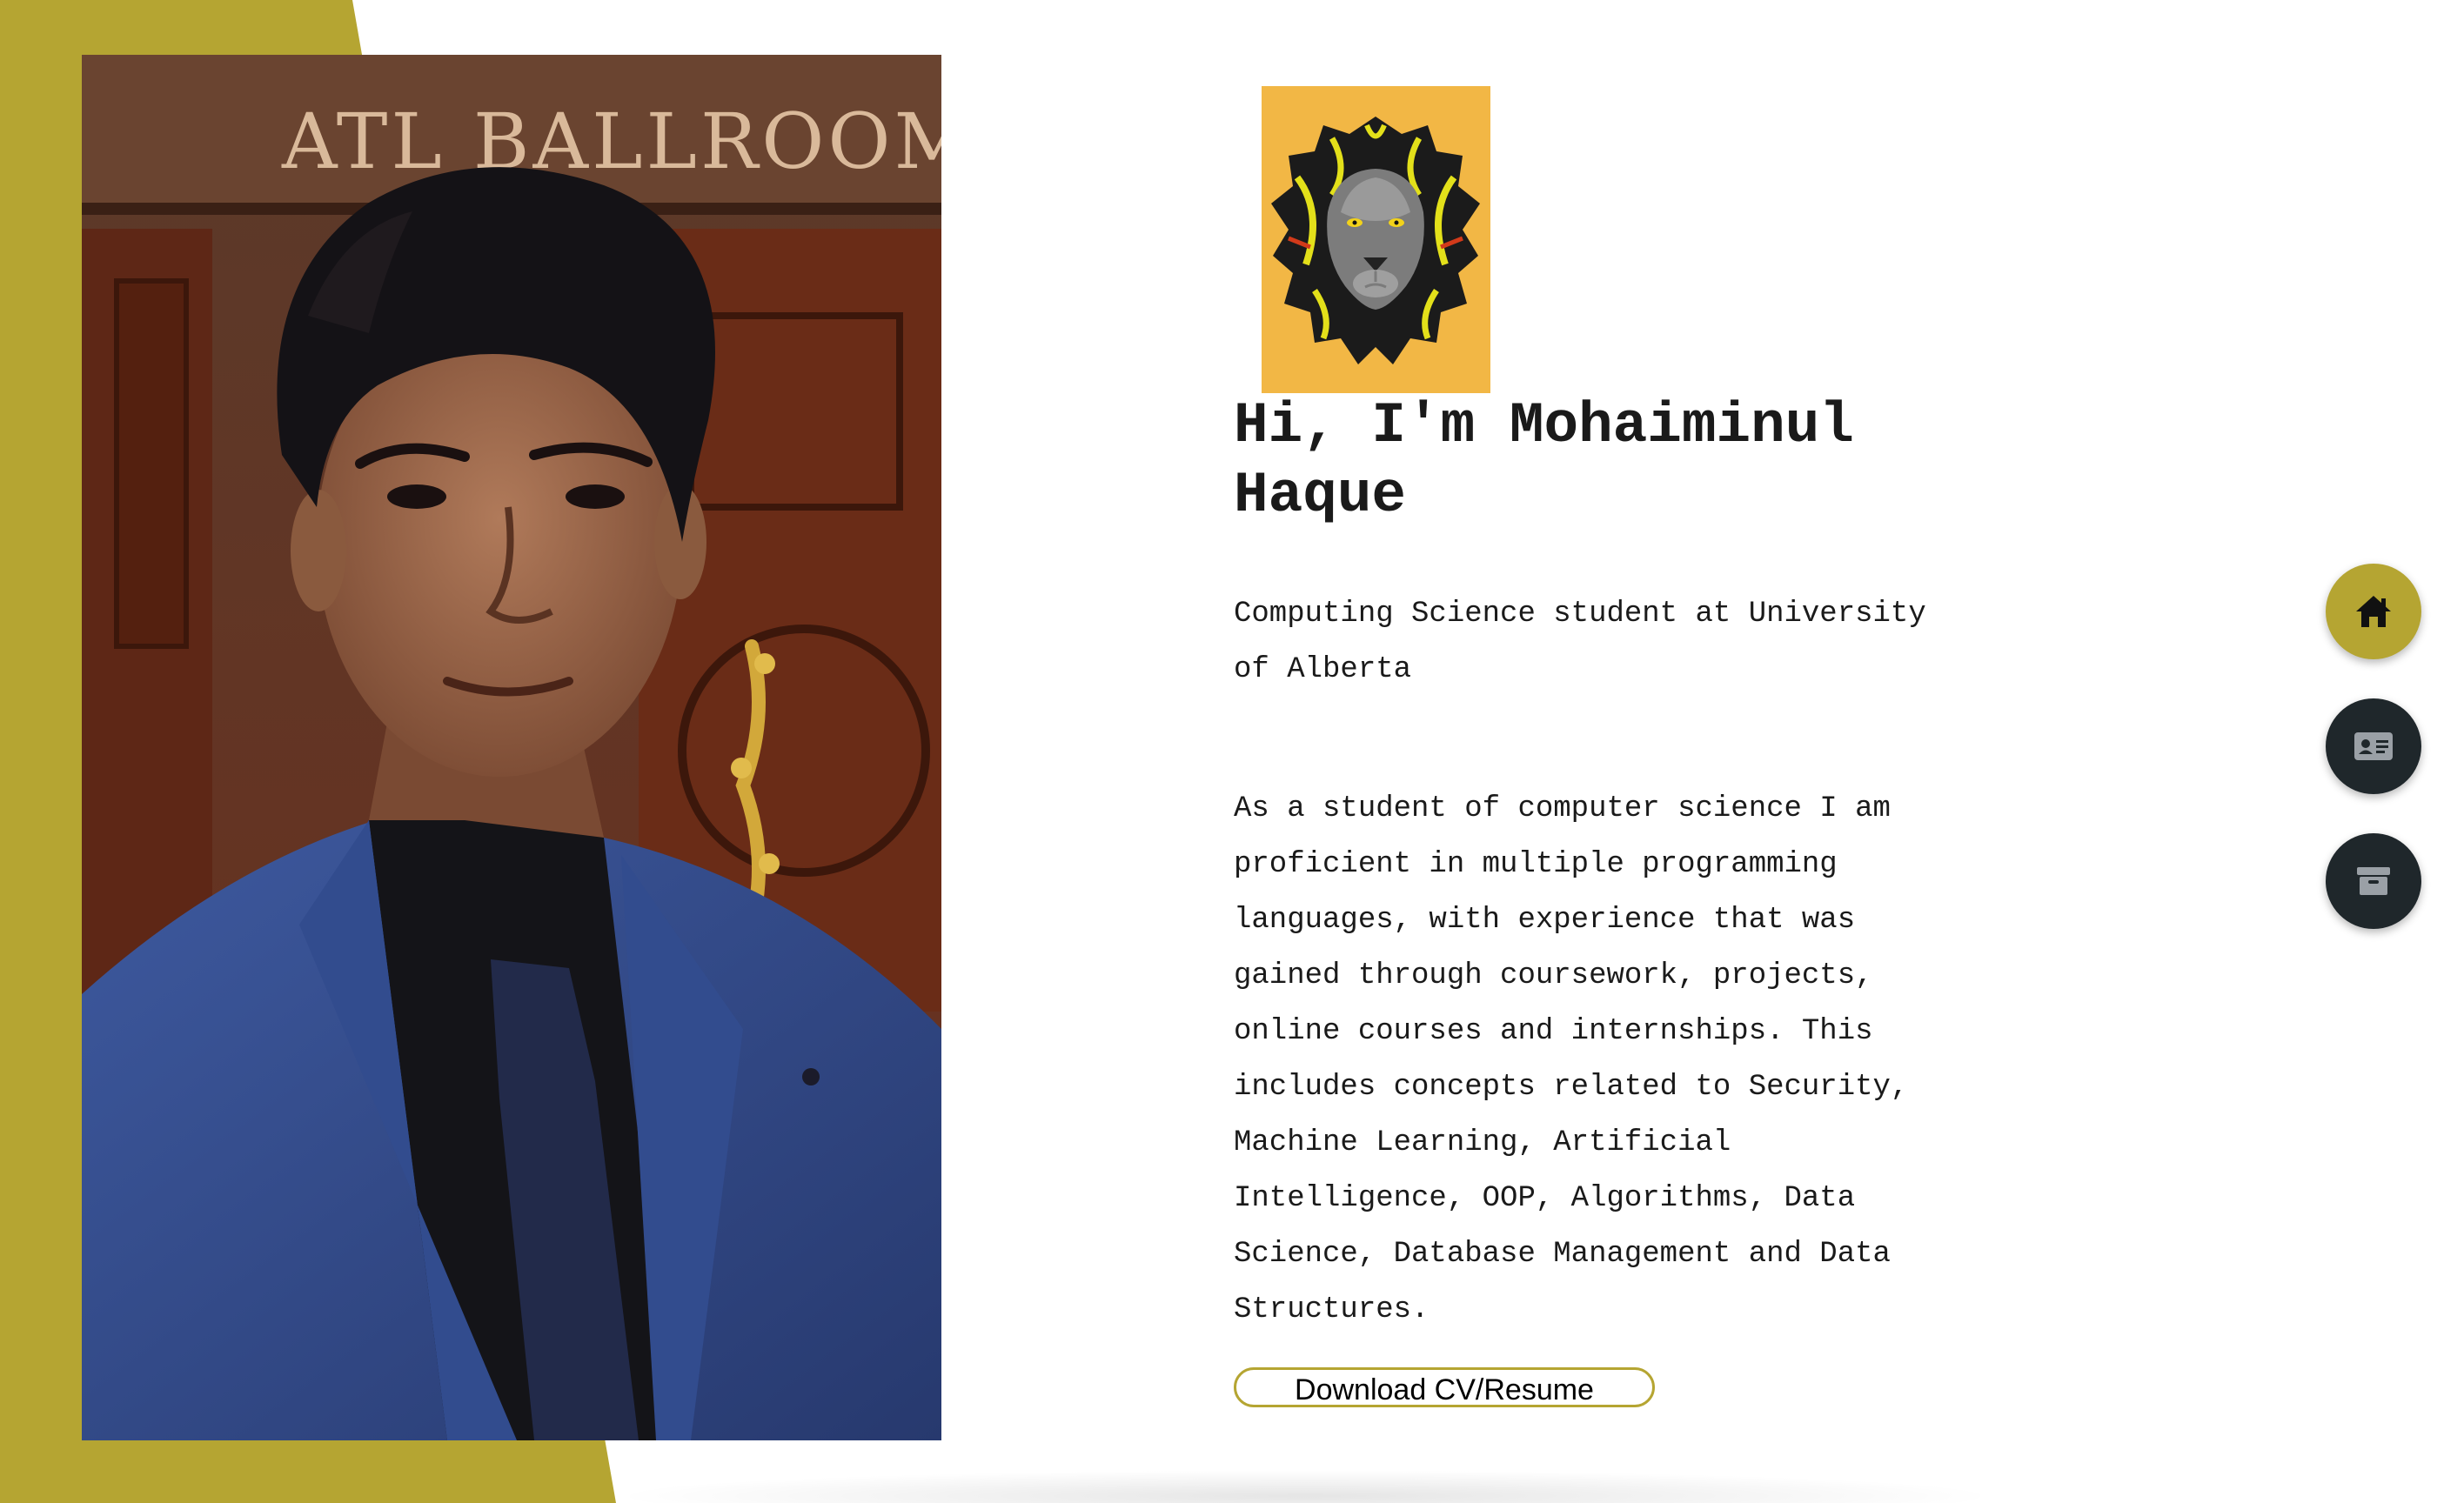  I want to click on lion-logo, so click(1376, 239).